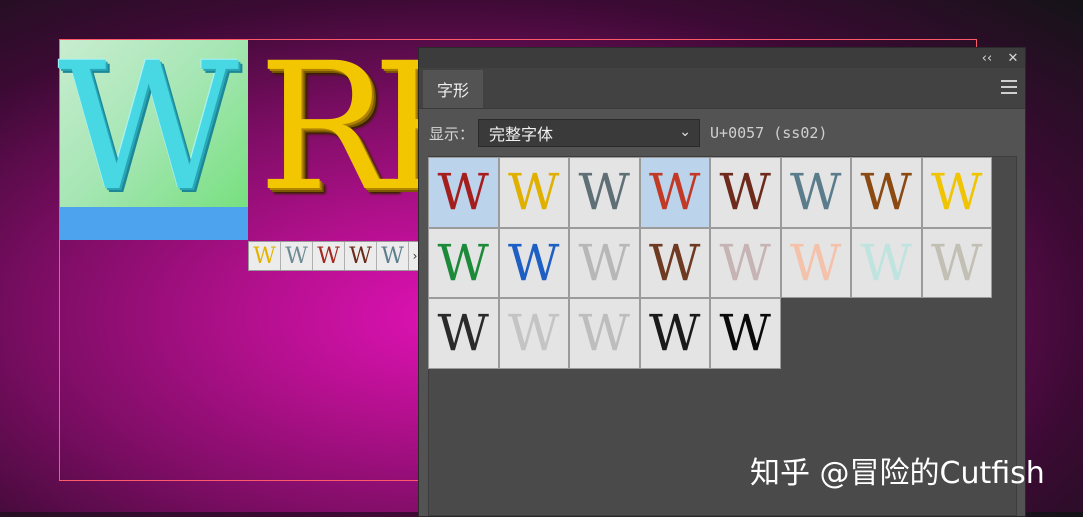 The height and width of the screenshot is (517, 1083). I want to click on unicode-value: U+0057 (ss02), so click(769, 133).